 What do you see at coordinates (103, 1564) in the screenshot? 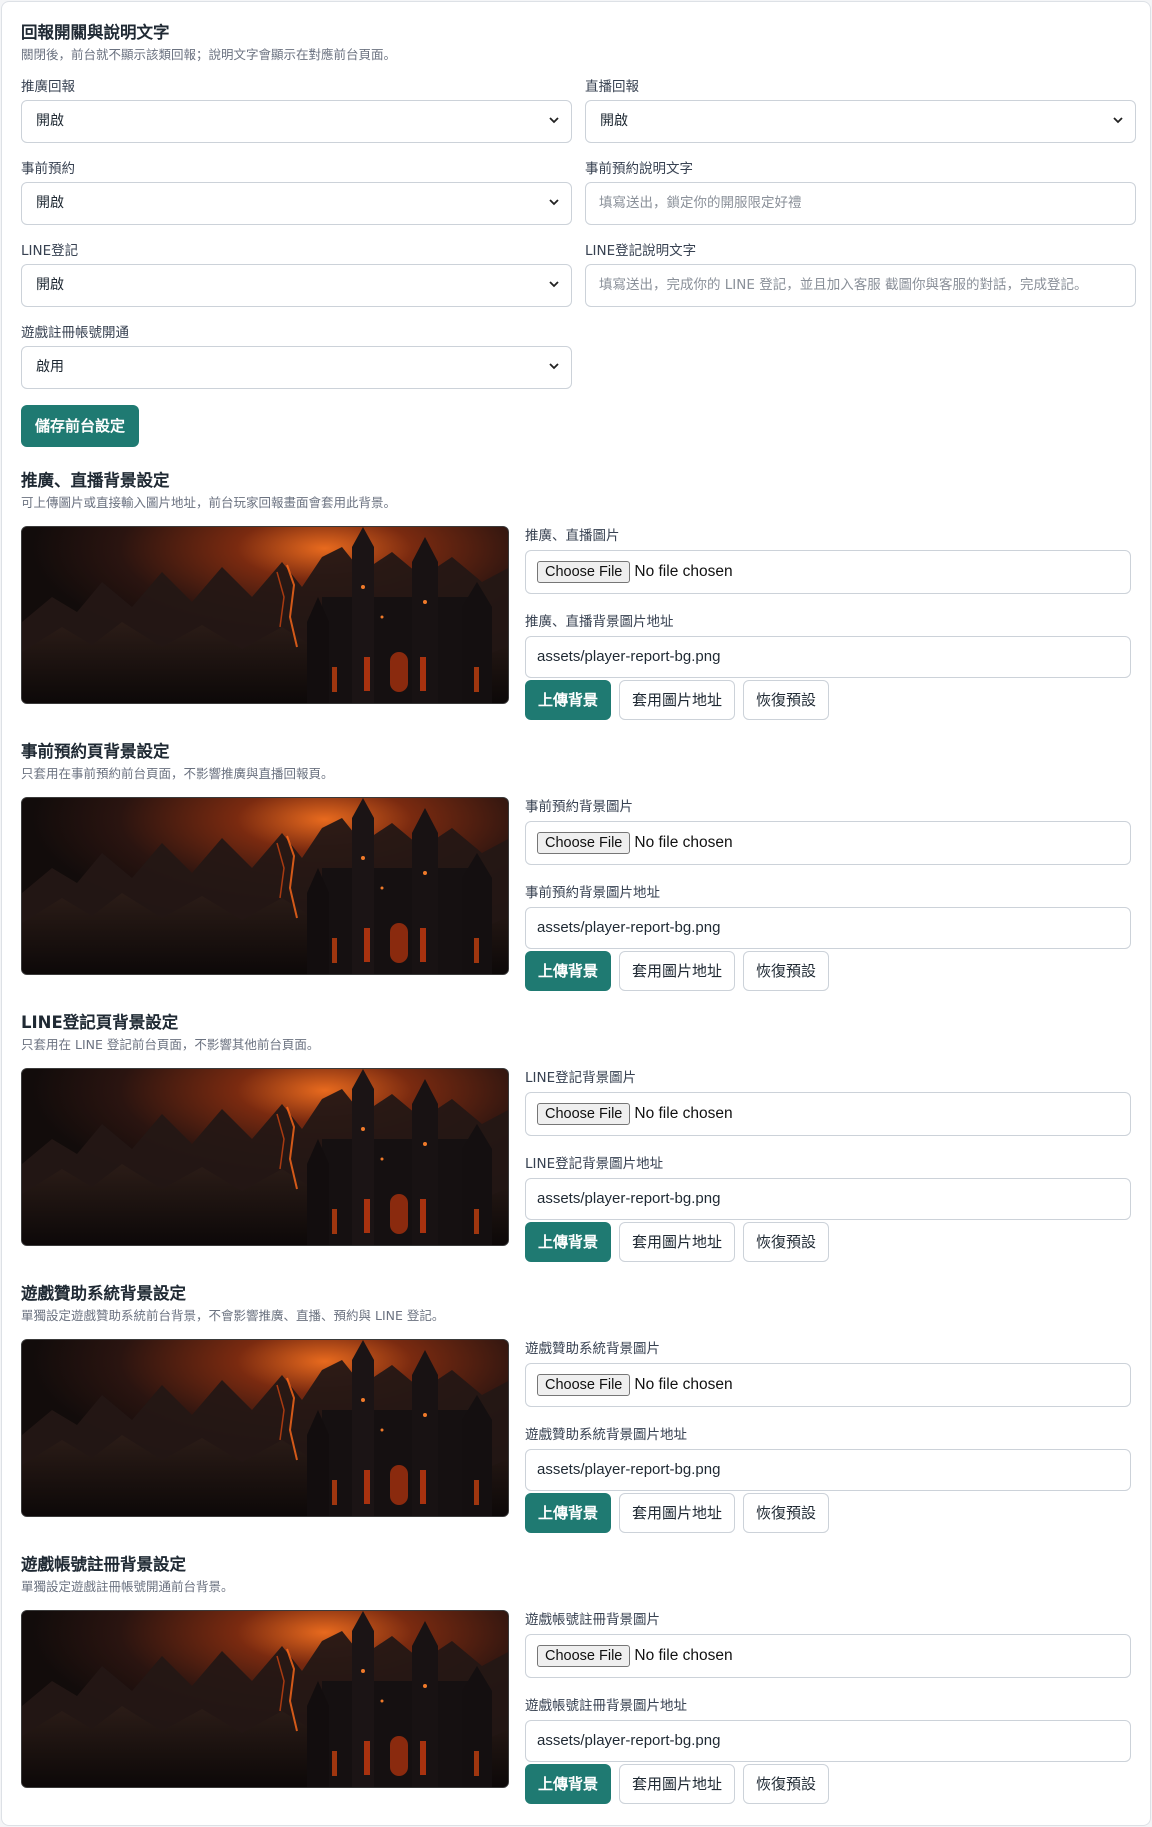
I see `background-section-title: 遊戲帳號註冊背景設定` at bounding box center [103, 1564].